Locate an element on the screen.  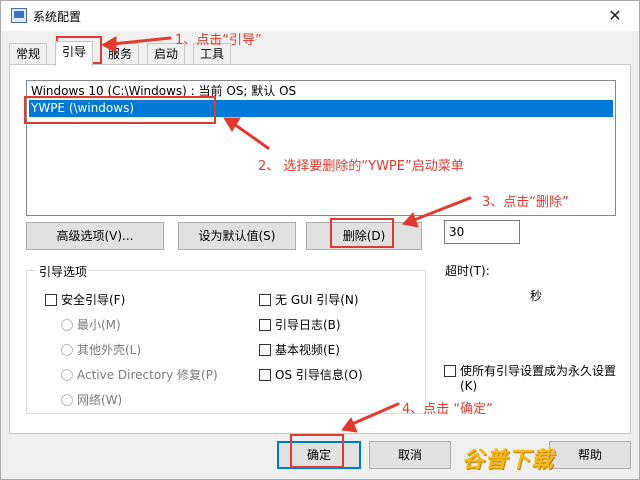
active-directory-option: Active Directory 修复(P) is located at coordinates (139, 375).